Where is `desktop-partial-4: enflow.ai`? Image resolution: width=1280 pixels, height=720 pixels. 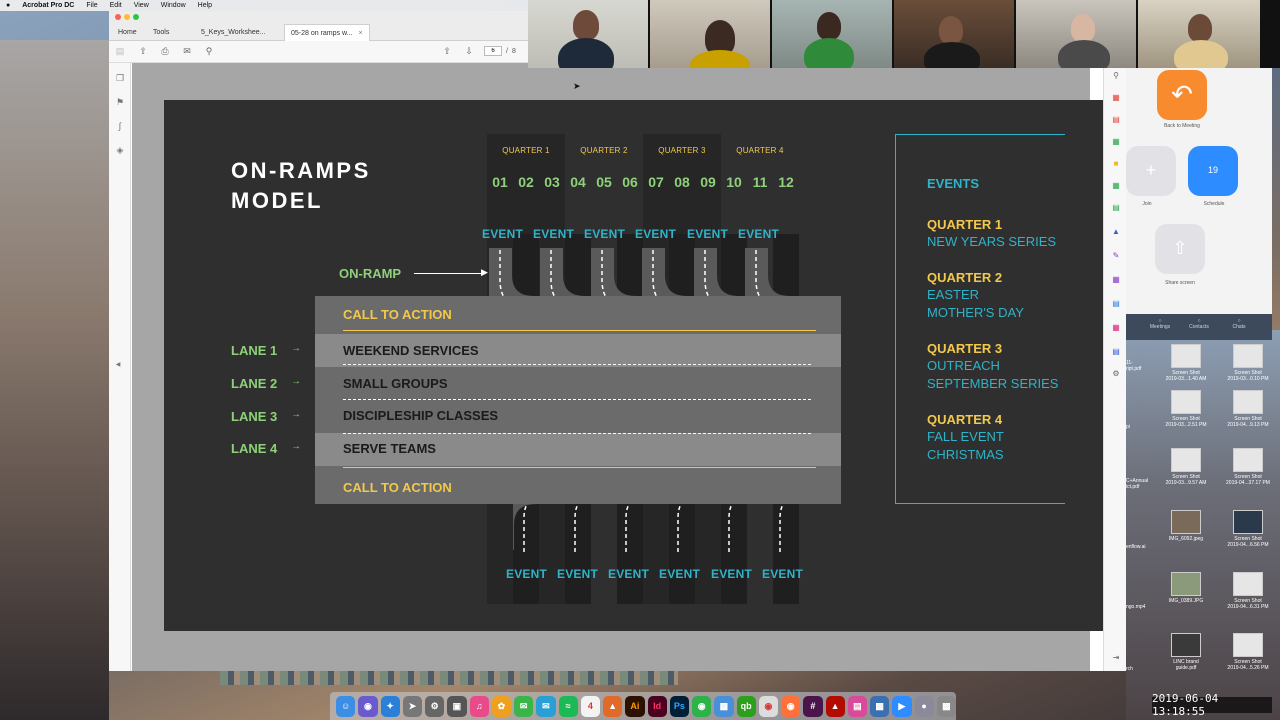
desktop-partial-4: enflow.ai is located at coordinates (1136, 547).